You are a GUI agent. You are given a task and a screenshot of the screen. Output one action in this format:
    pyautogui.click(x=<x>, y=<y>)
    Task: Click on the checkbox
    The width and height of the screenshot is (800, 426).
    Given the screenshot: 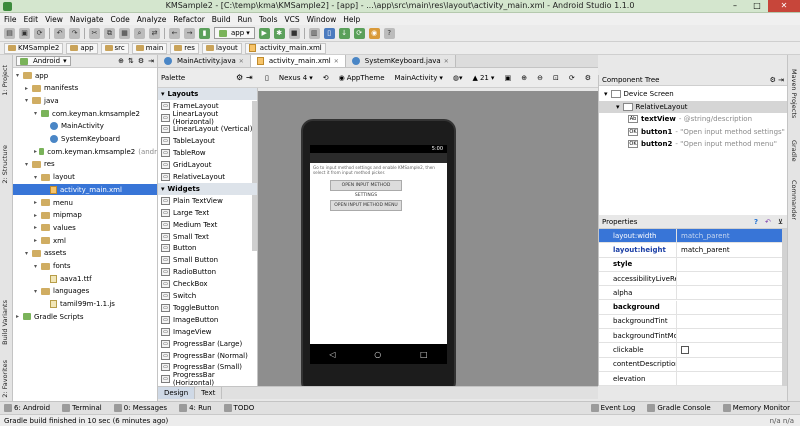 What is the action you would take?
    pyautogui.click(x=685, y=350)
    